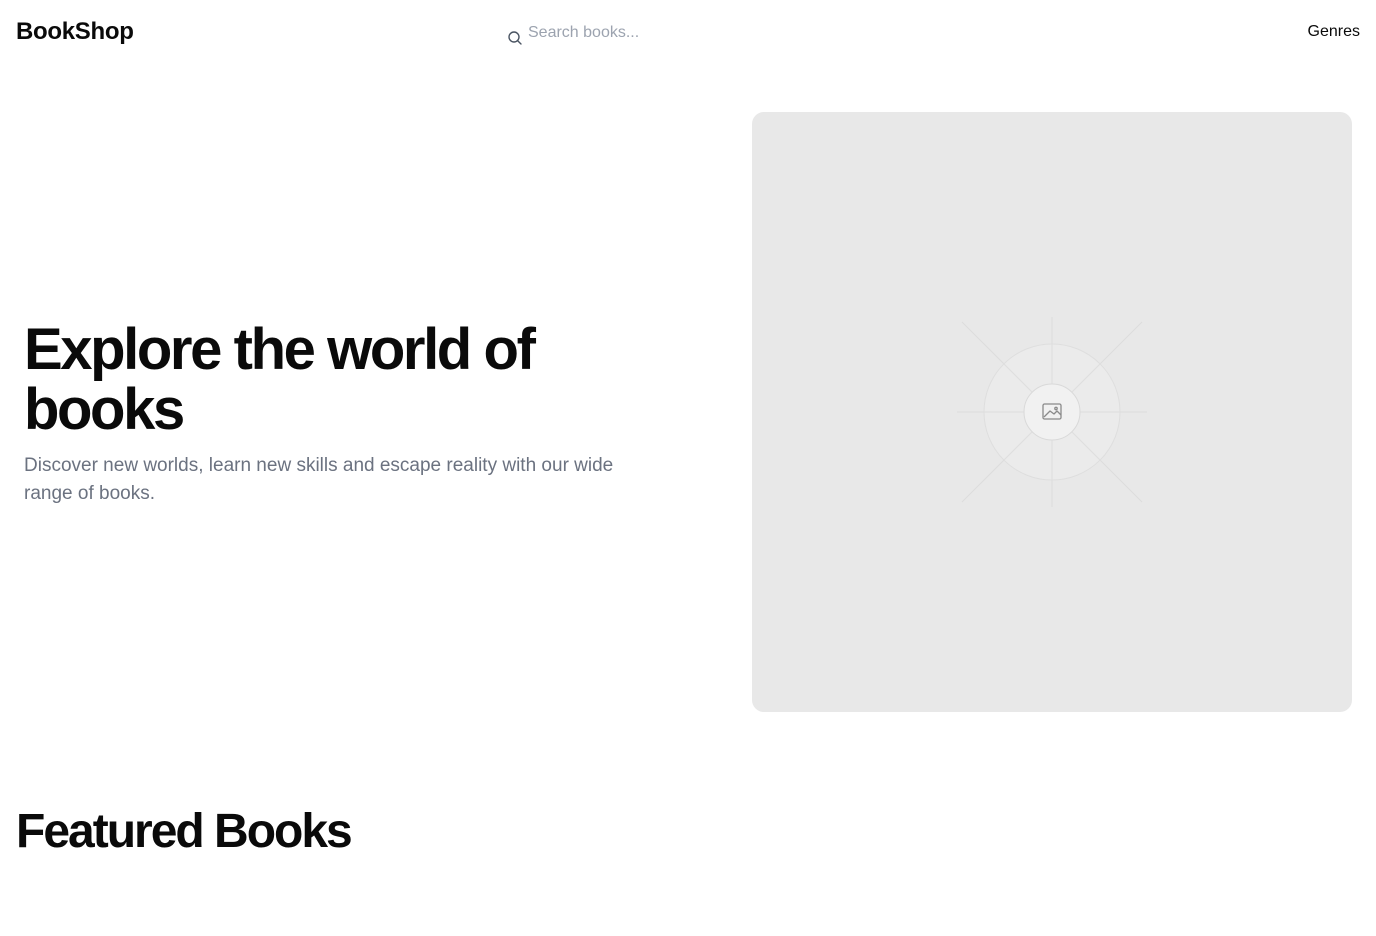 This screenshot has width=1376, height=936. I want to click on featured-books-heading: Featured Books, so click(184, 831).